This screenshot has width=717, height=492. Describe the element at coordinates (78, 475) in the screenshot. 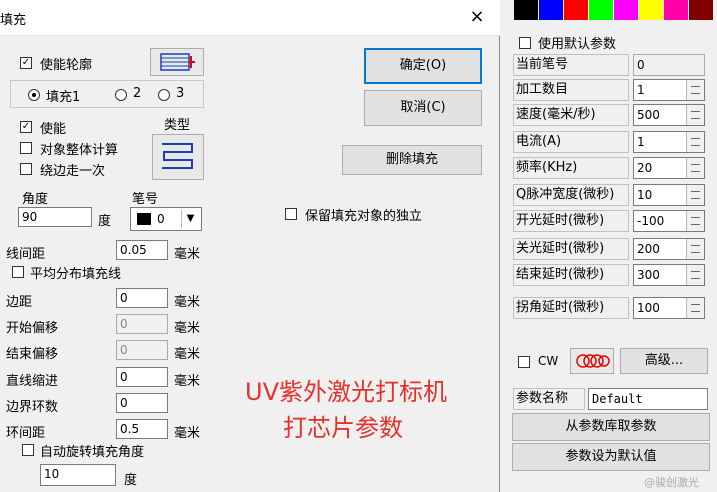

I see `rotate-angle-input: 10` at that location.